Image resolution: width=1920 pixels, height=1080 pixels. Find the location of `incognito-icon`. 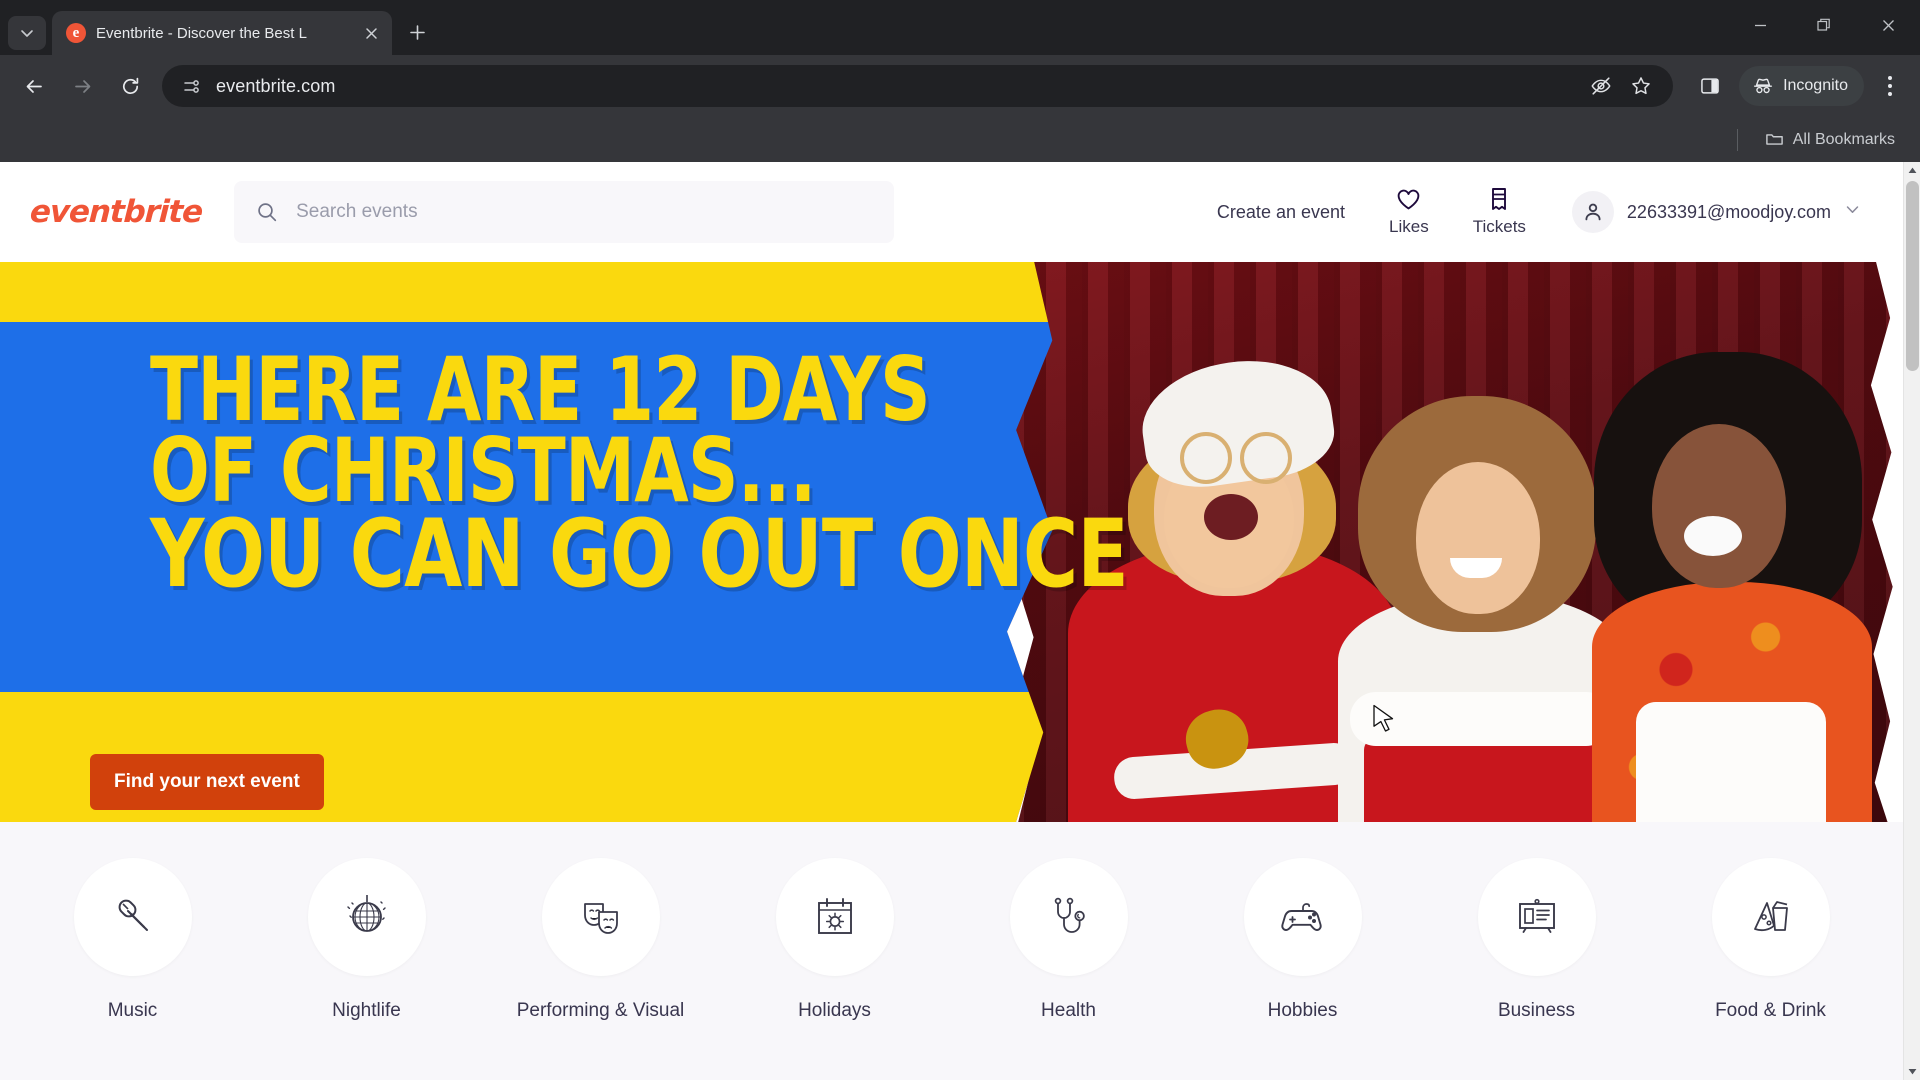

incognito-icon is located at coordinates (1763, 86).